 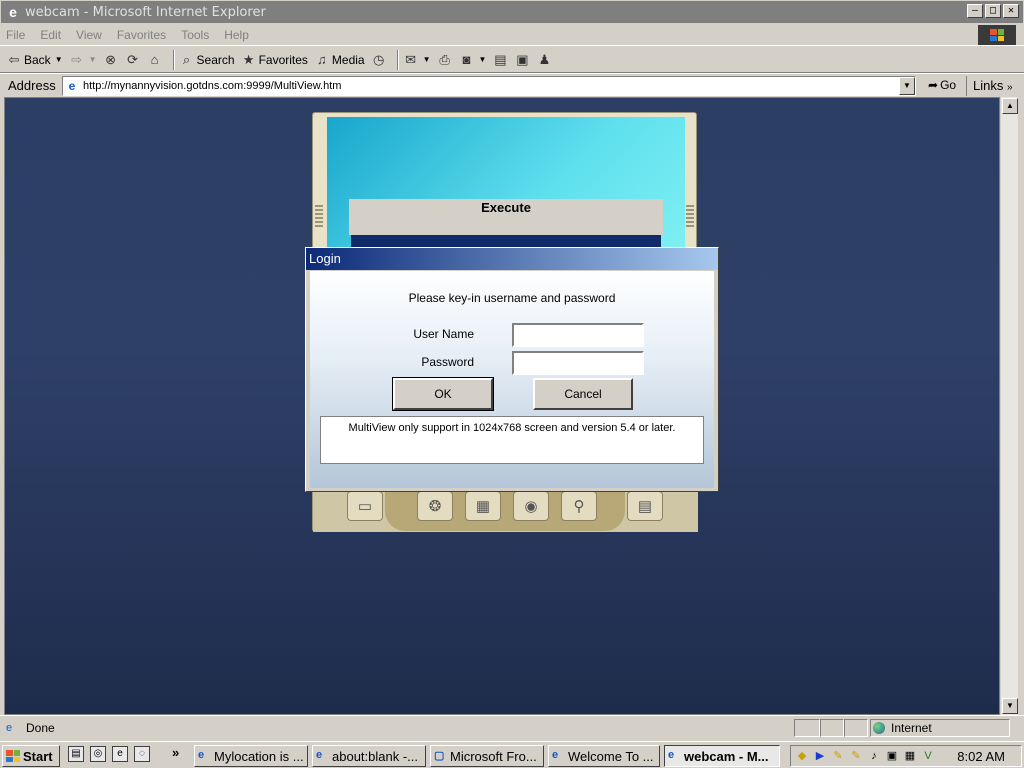 What do you see at coordinates (940, 728) in the screenshot?
I see `security-zone: Internet` at bounding box center [940, 728].